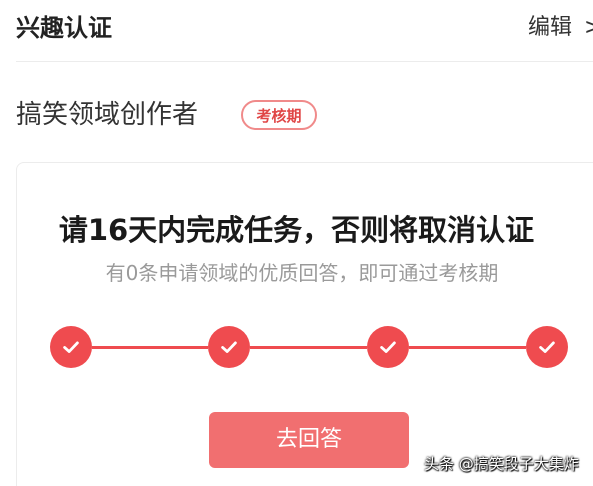 The height and width of the screenshot is (486, 593). I want to click on section-title: 搞笑领域创作者, so click(107, 115).